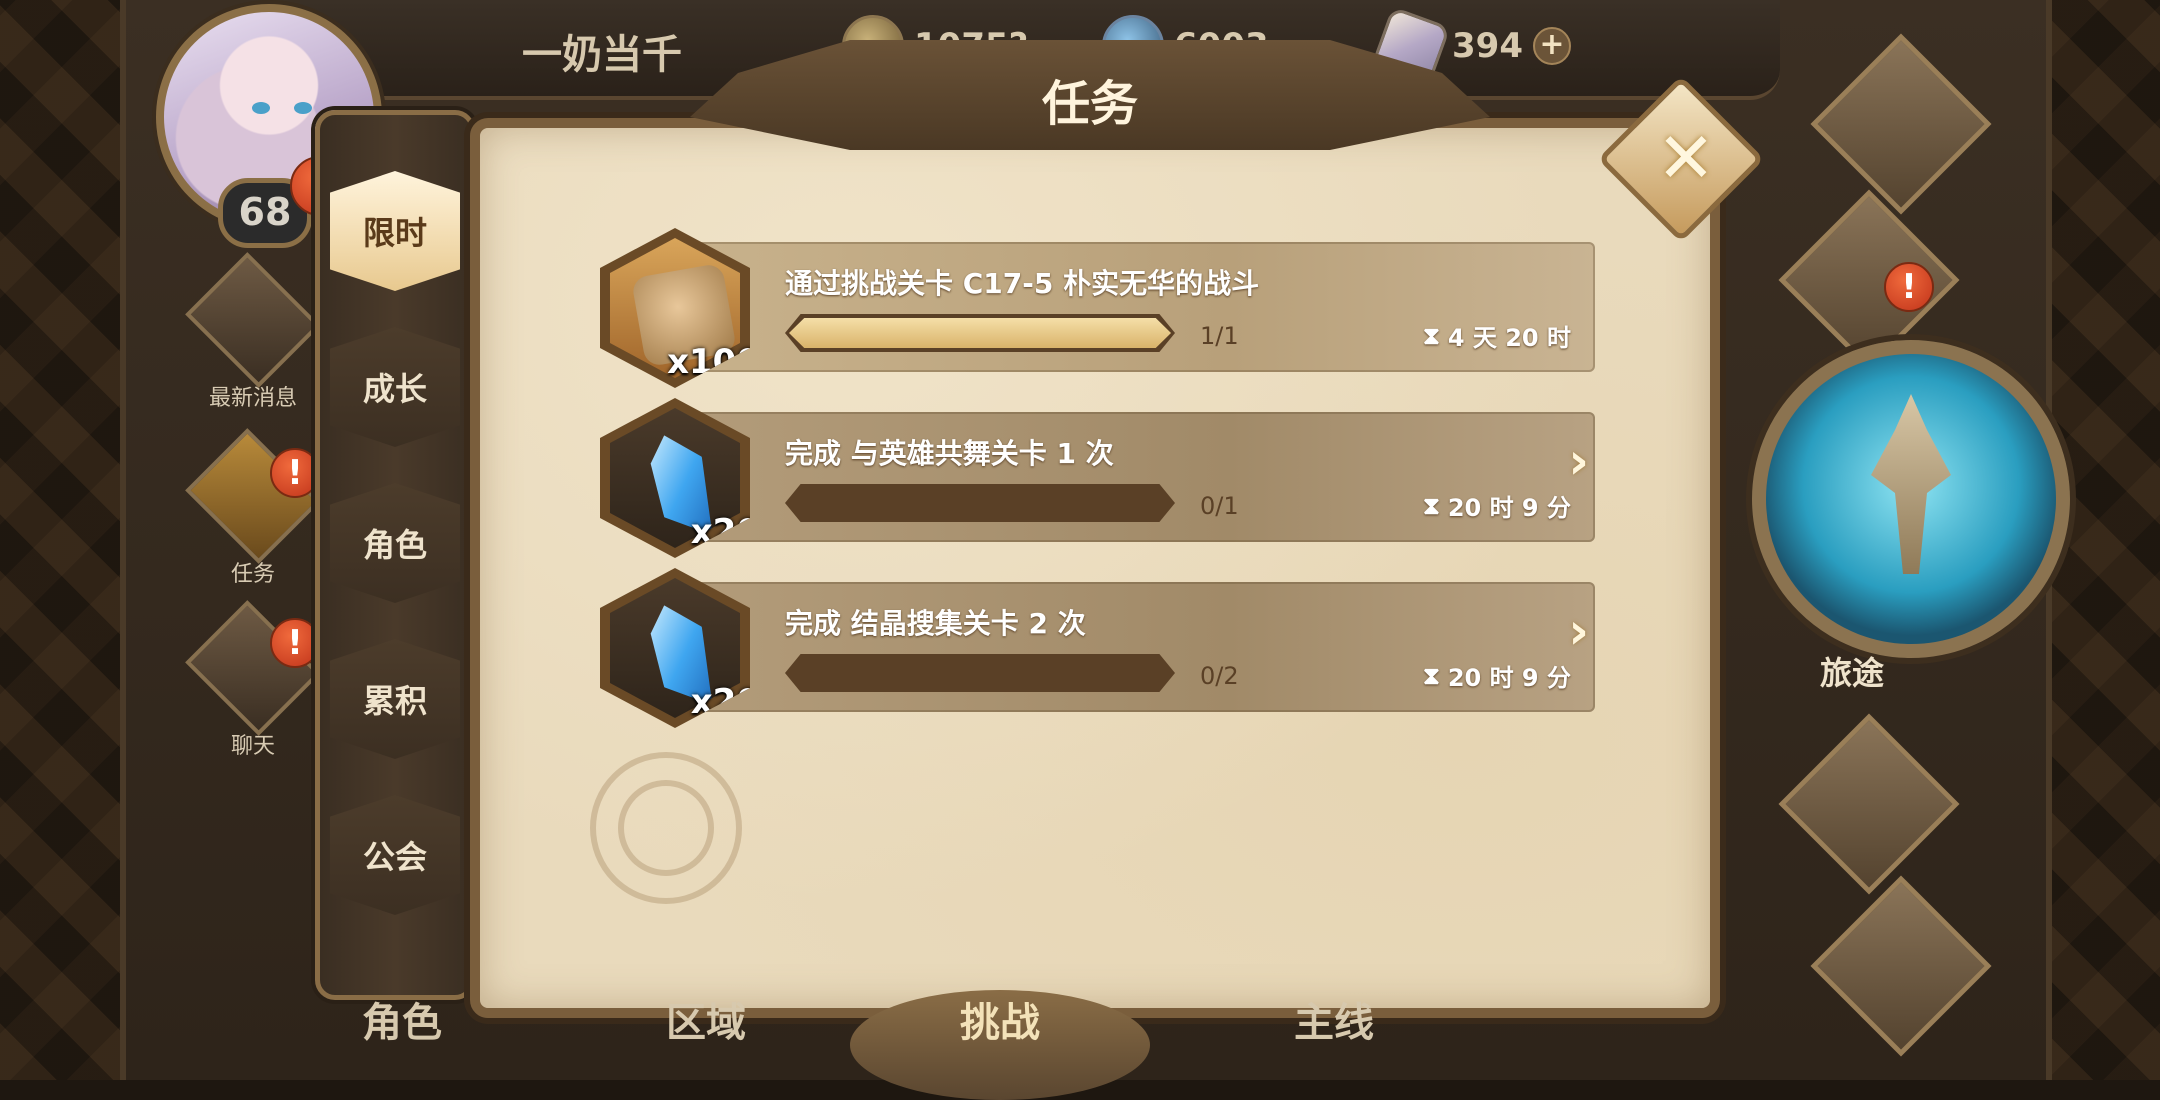 This screenshot has height=1100, width=2160. Describe the element at coordinates (1219, 676) in the screenshot. I see `progress-text: 0/2` at that location.